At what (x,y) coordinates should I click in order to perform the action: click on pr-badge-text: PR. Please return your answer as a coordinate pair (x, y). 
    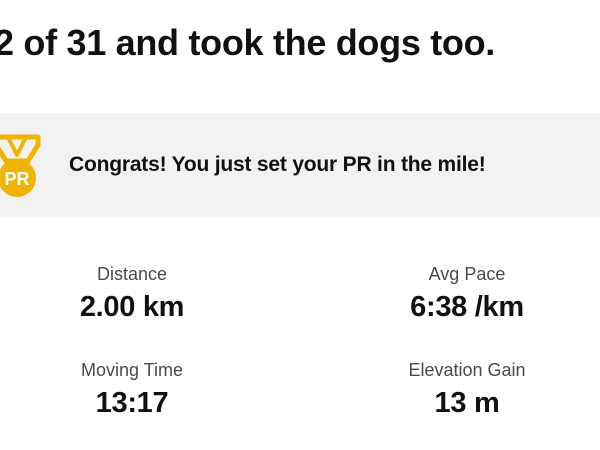
    Looking at the image, I should click on (16, 179).